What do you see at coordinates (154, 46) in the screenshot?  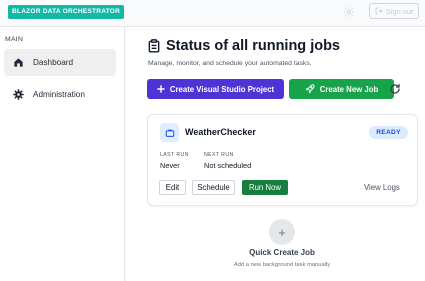 I see `clipboard-icon` at bounding box center [154, 46].